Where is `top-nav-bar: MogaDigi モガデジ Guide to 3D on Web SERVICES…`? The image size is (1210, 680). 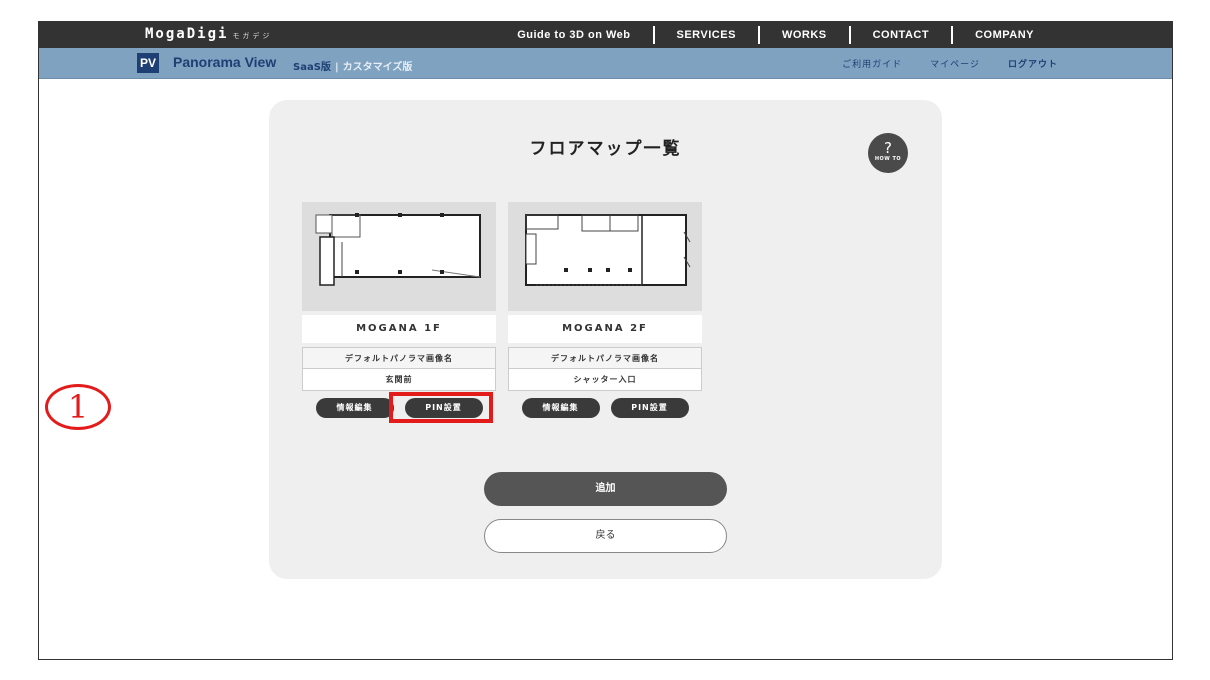
top-nav-bar: MogaDigi モガデジ Guide to 3D on Web SERVICES… is located at coordinates (605, 35).